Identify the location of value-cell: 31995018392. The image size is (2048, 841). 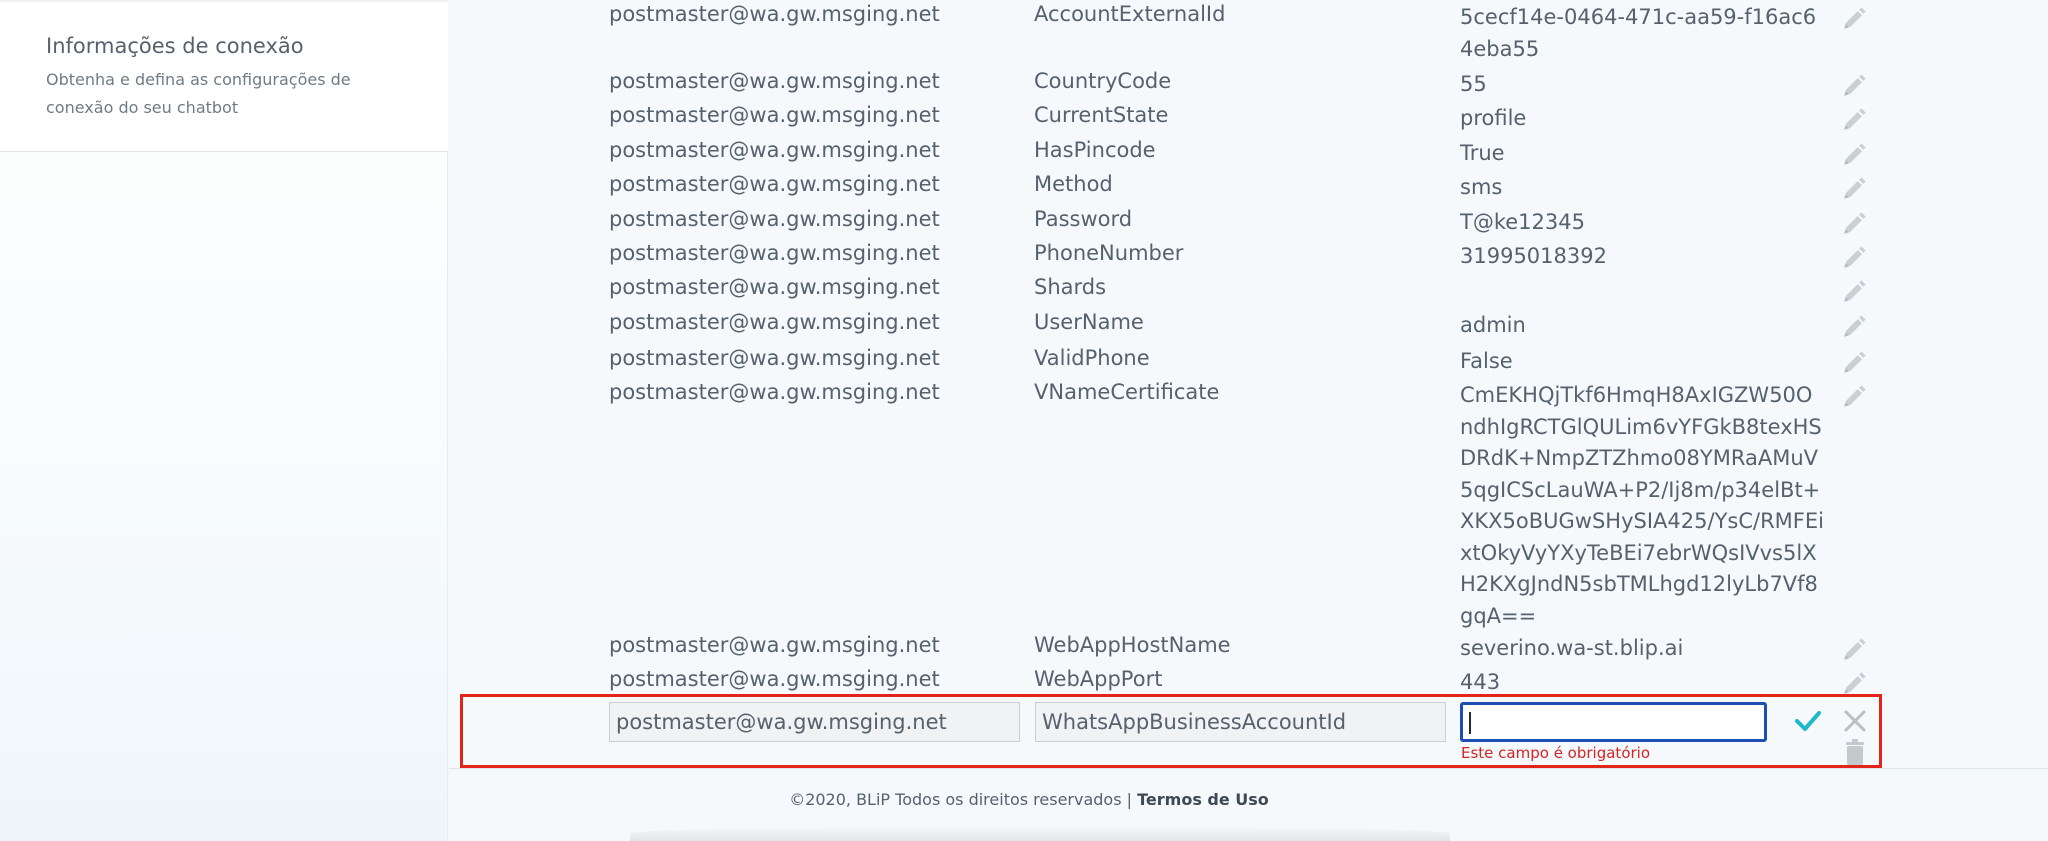
(1533, 256).